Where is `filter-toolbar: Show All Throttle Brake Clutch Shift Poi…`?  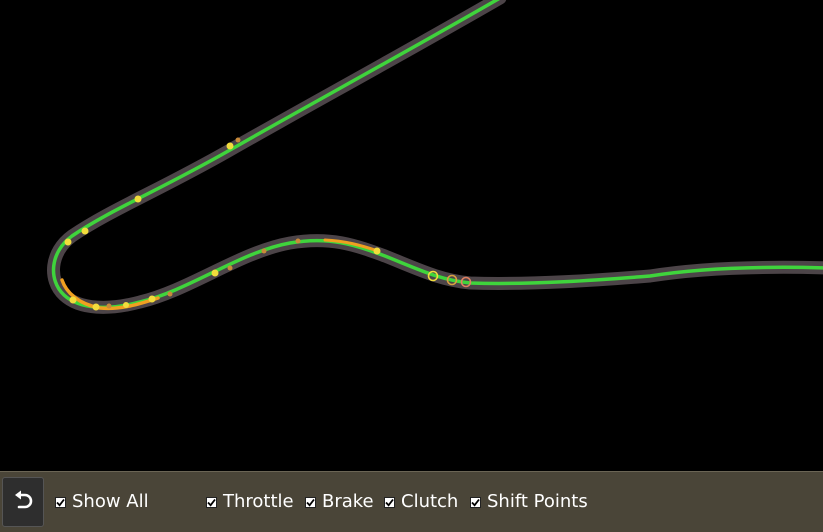
filter-toolbar: Show All Throttle Brake Clutch Shift Poi… is located at coordinates (411, 501).